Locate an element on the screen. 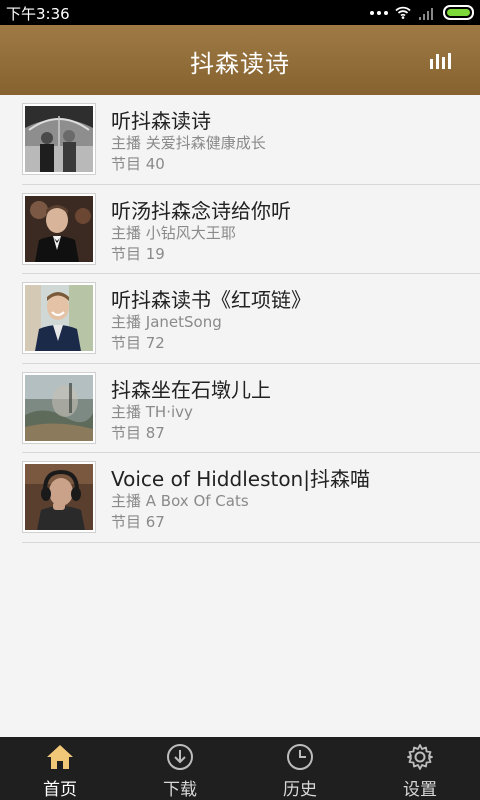 The image size is (480, 800). tab-label: 设置 is located at coordinates (420, 790).